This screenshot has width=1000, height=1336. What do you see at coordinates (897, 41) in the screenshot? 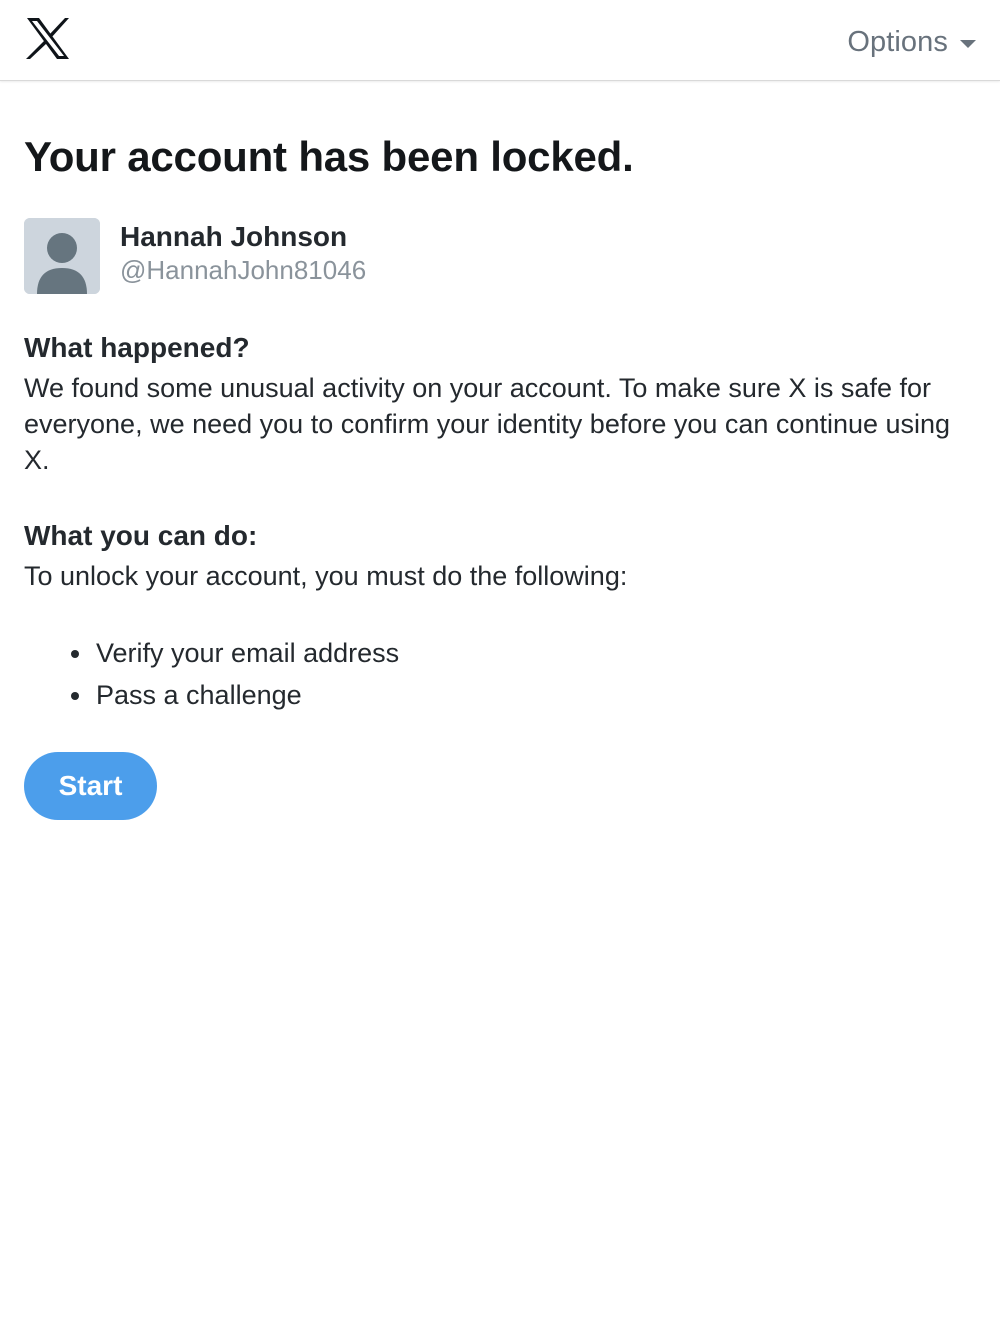
I see `options-label: Options` at bounding box center [897, 41].